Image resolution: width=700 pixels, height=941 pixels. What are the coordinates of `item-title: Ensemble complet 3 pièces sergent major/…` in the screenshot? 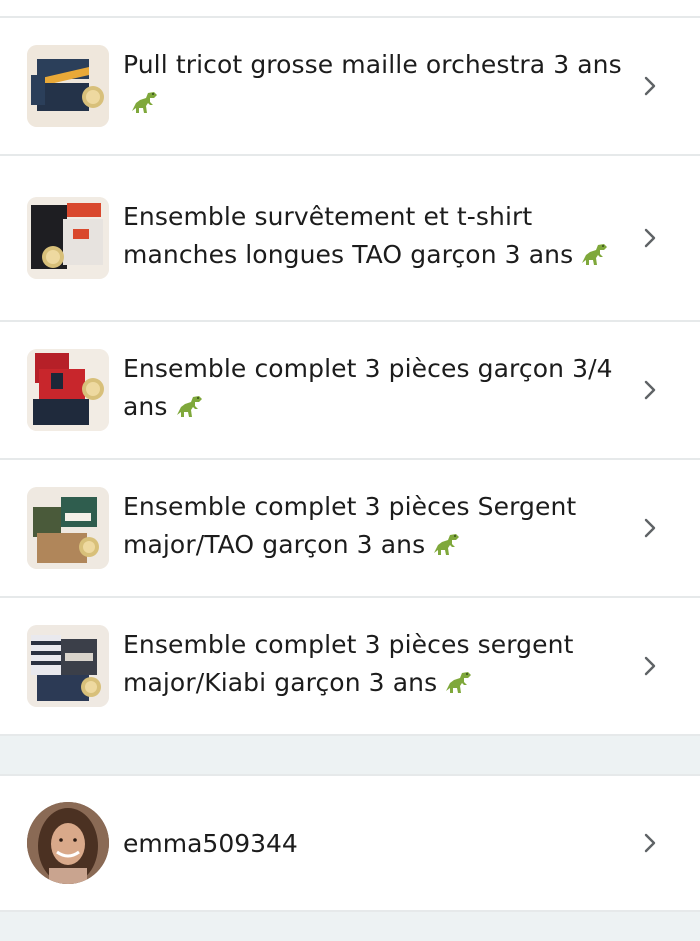 It's located at (376, 666).